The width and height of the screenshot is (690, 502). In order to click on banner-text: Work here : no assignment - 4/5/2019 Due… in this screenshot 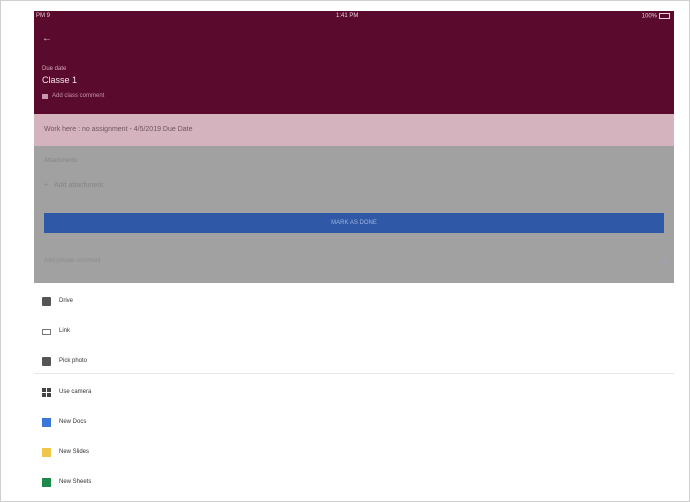, I will do `click(118, 129)`.